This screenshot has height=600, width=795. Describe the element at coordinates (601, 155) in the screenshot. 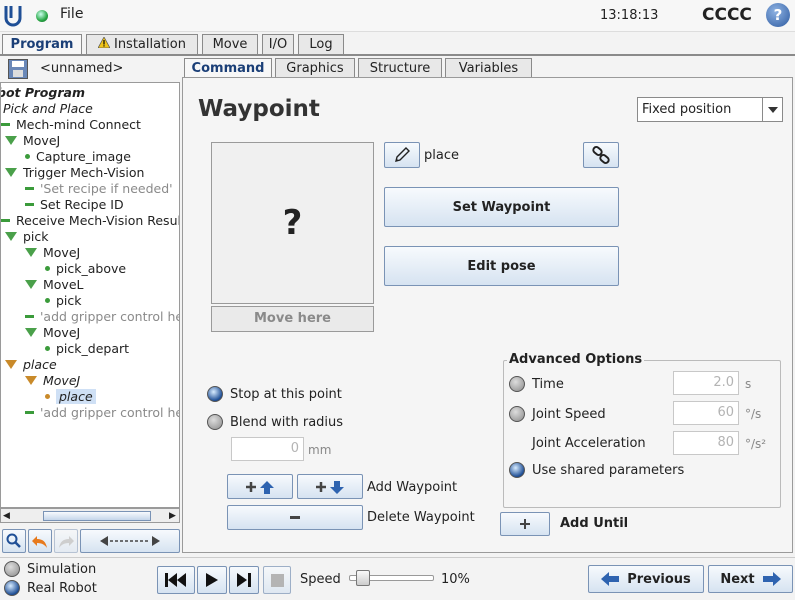

I see `link-button` at that location.